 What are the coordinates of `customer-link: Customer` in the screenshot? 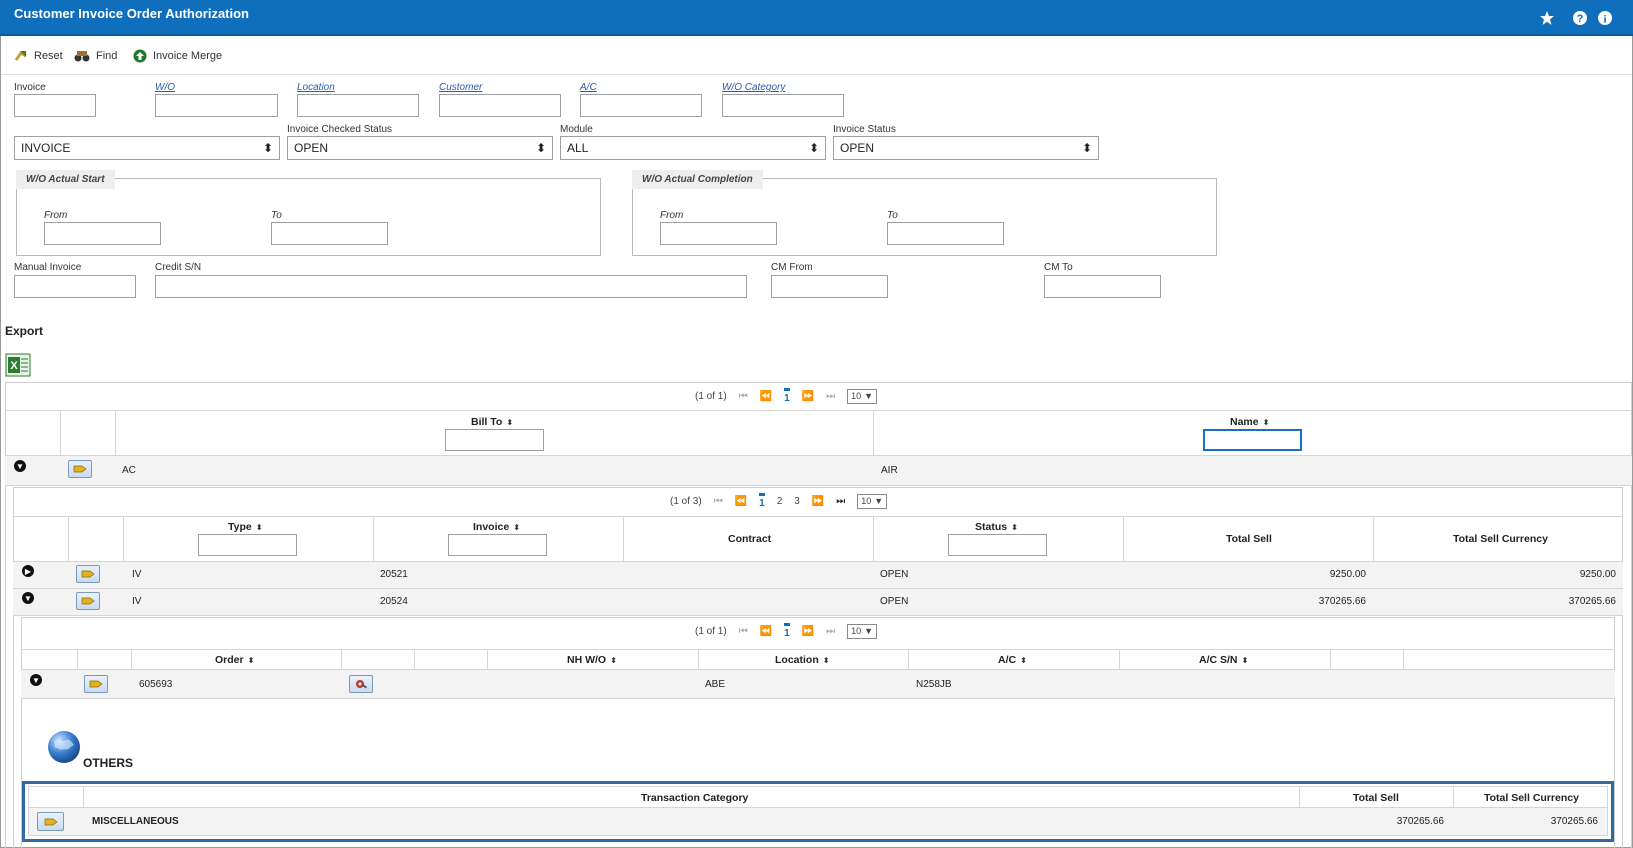 It's located at (460, 87).